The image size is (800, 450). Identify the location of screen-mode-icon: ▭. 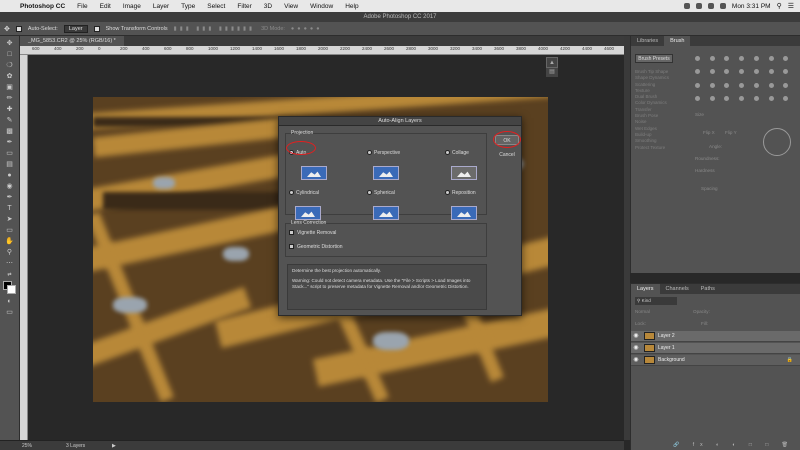
(10, 313).